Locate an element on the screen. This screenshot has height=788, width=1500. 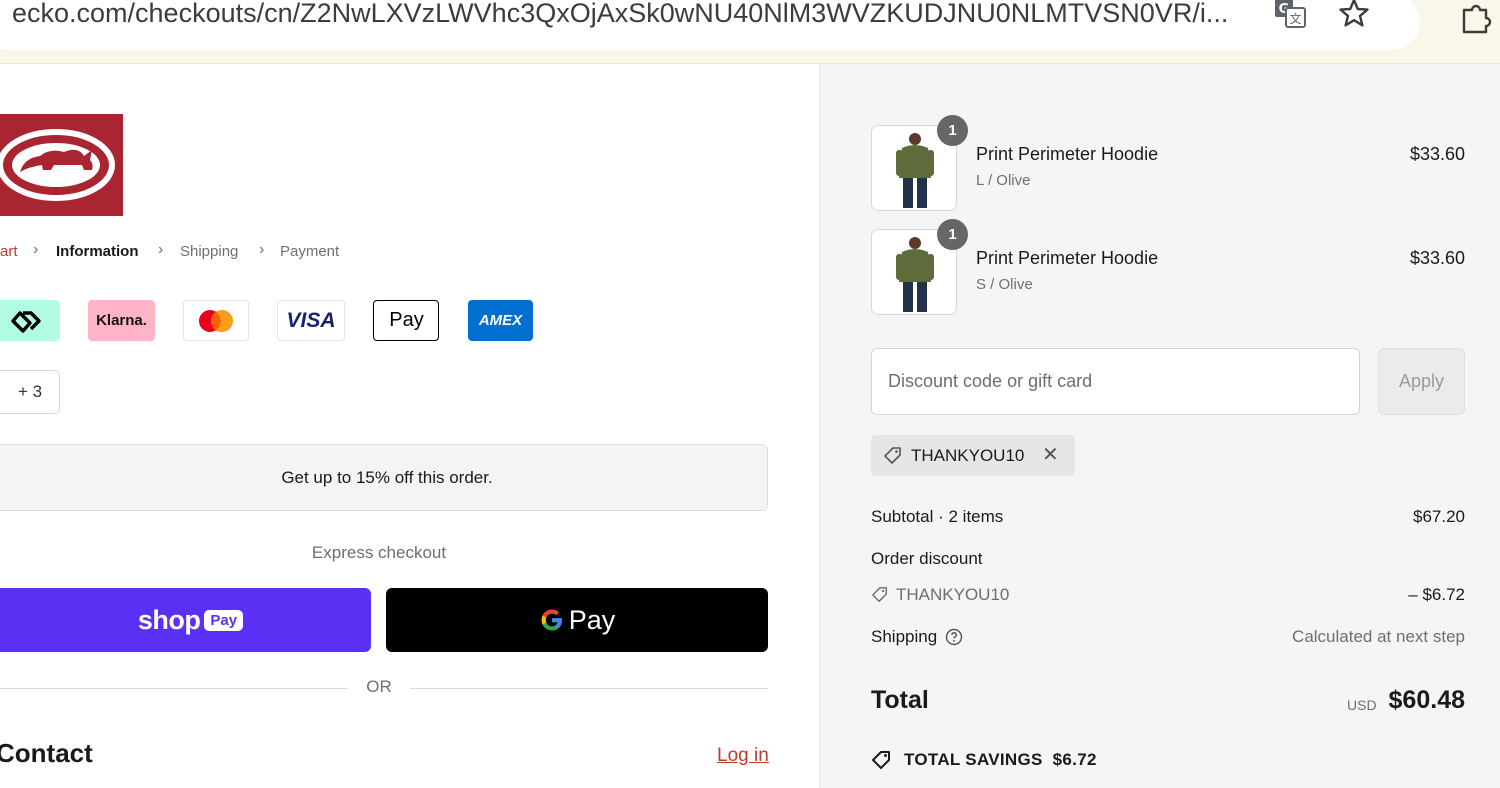
login-link: Log in is located at coordinates (743, 756).